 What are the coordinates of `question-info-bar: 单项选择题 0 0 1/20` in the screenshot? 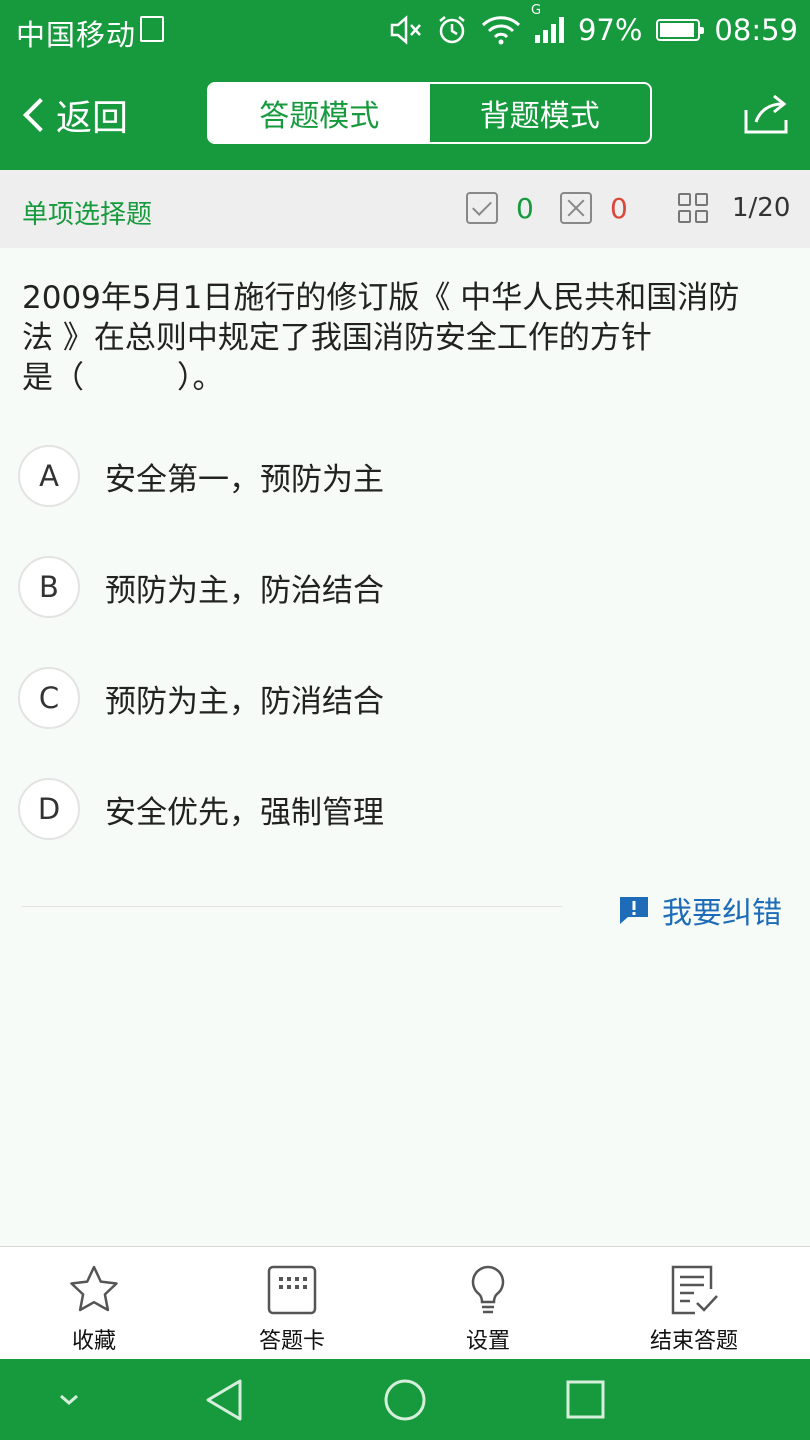 It's located at (405, 209).